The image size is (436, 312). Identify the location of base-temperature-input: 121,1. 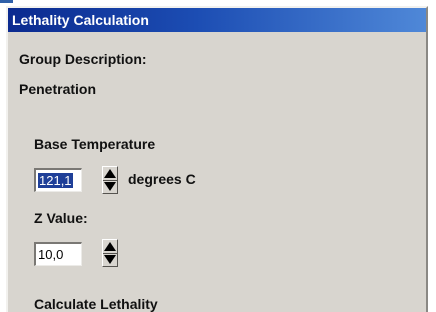
(58, 180).